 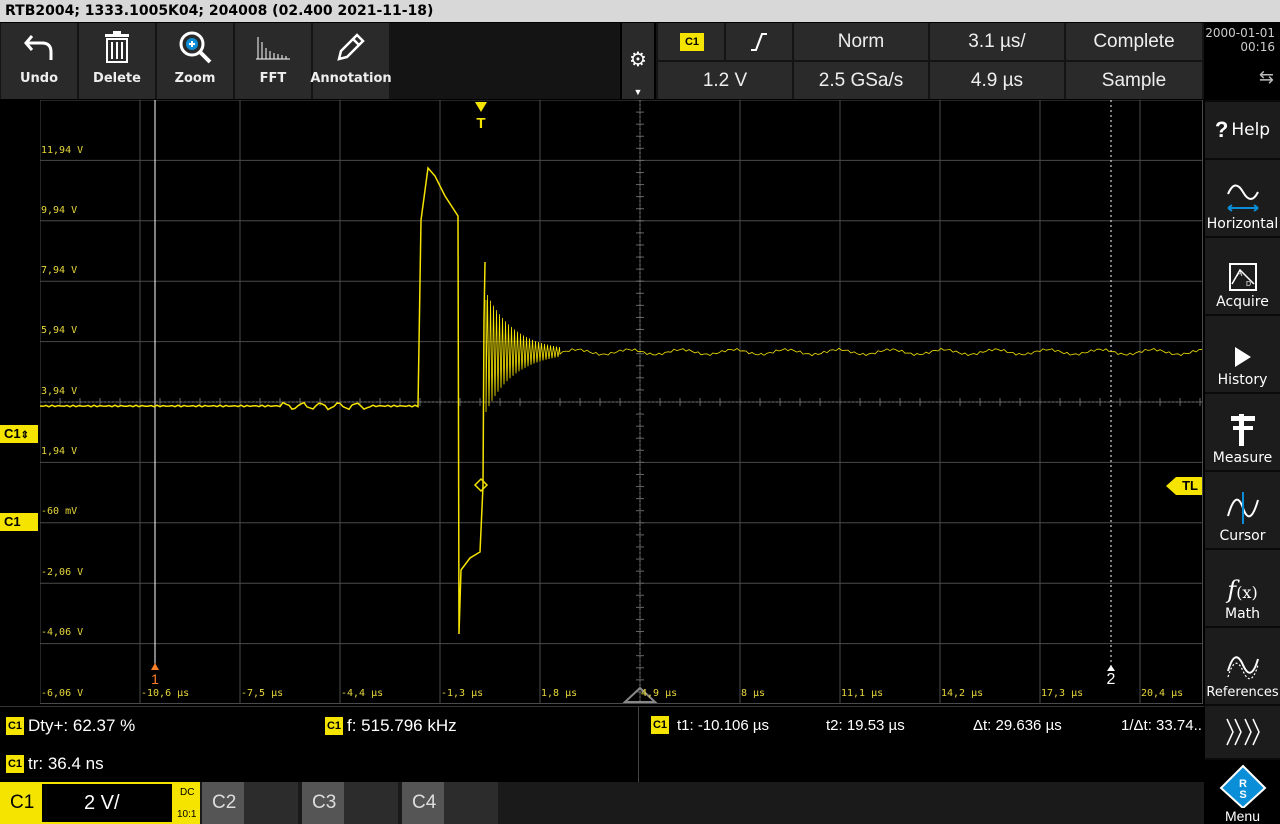 What do you see at coordinates (165, 693) in the screenshot?
I see `x-scale-label: -10,6 µs` at bounding box center [165, 693].